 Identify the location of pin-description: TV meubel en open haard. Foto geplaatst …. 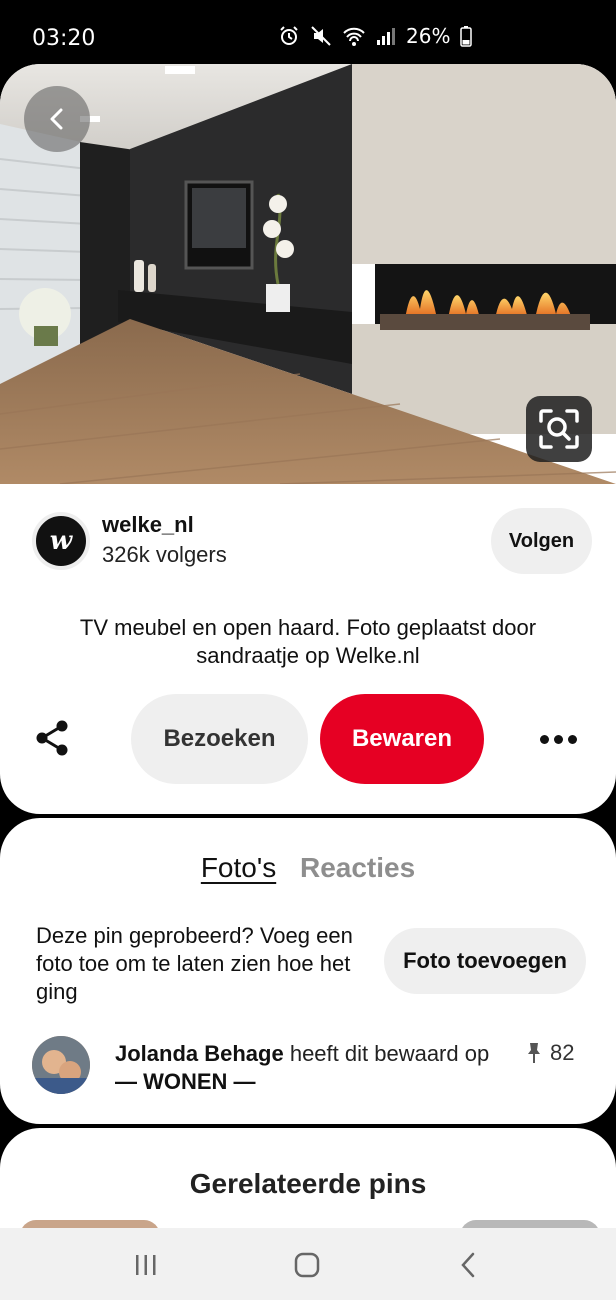
(308, 641).